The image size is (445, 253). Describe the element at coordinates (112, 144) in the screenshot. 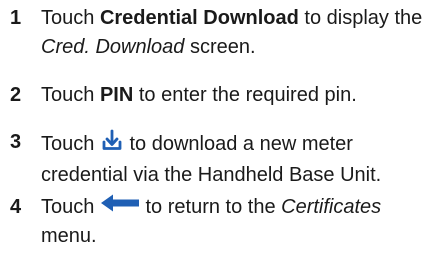

I see `download-icon` at that location.